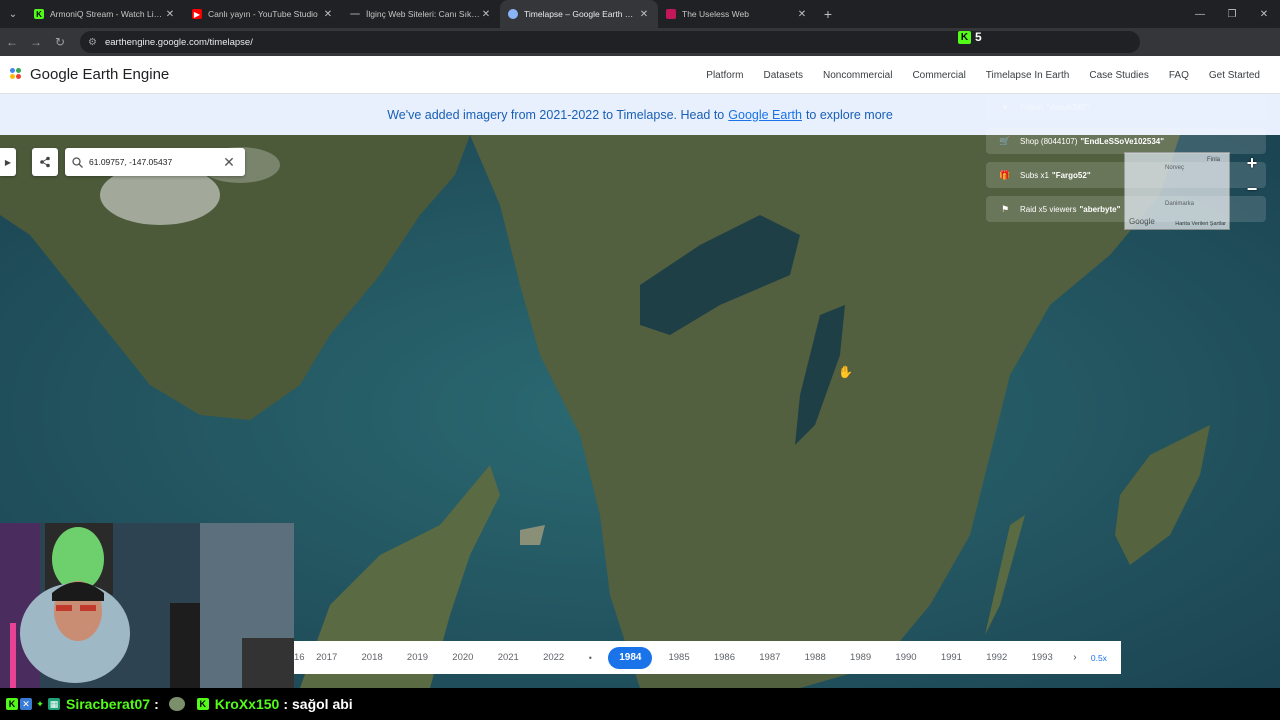 The image size is (1280, 720). Describe the element at coordinates (147, 605) in the screenshot. I see `webcam-image` at that location.